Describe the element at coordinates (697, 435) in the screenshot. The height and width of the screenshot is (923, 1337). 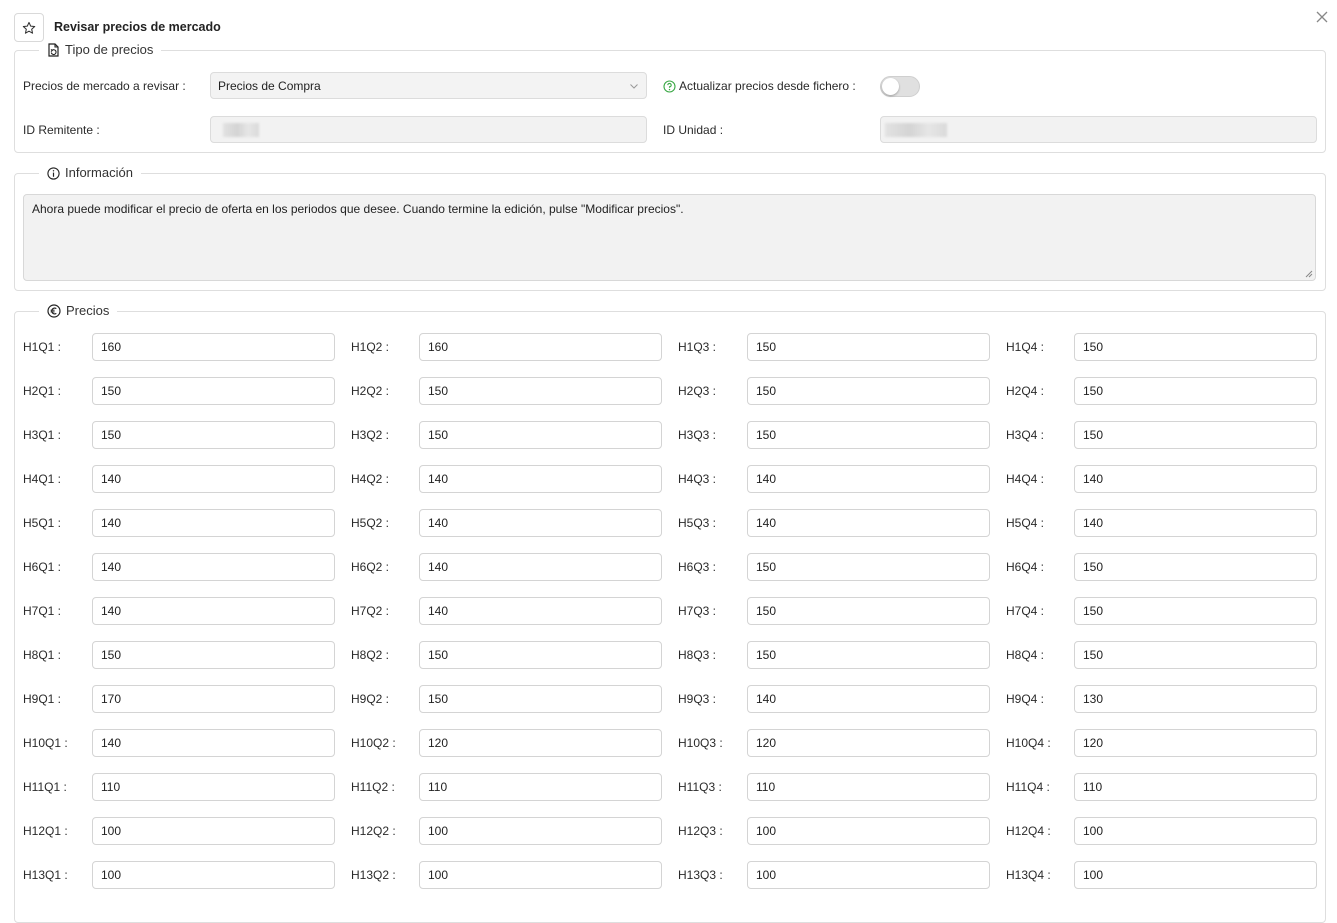
I see `price-label: H3Q3 :` at that location.